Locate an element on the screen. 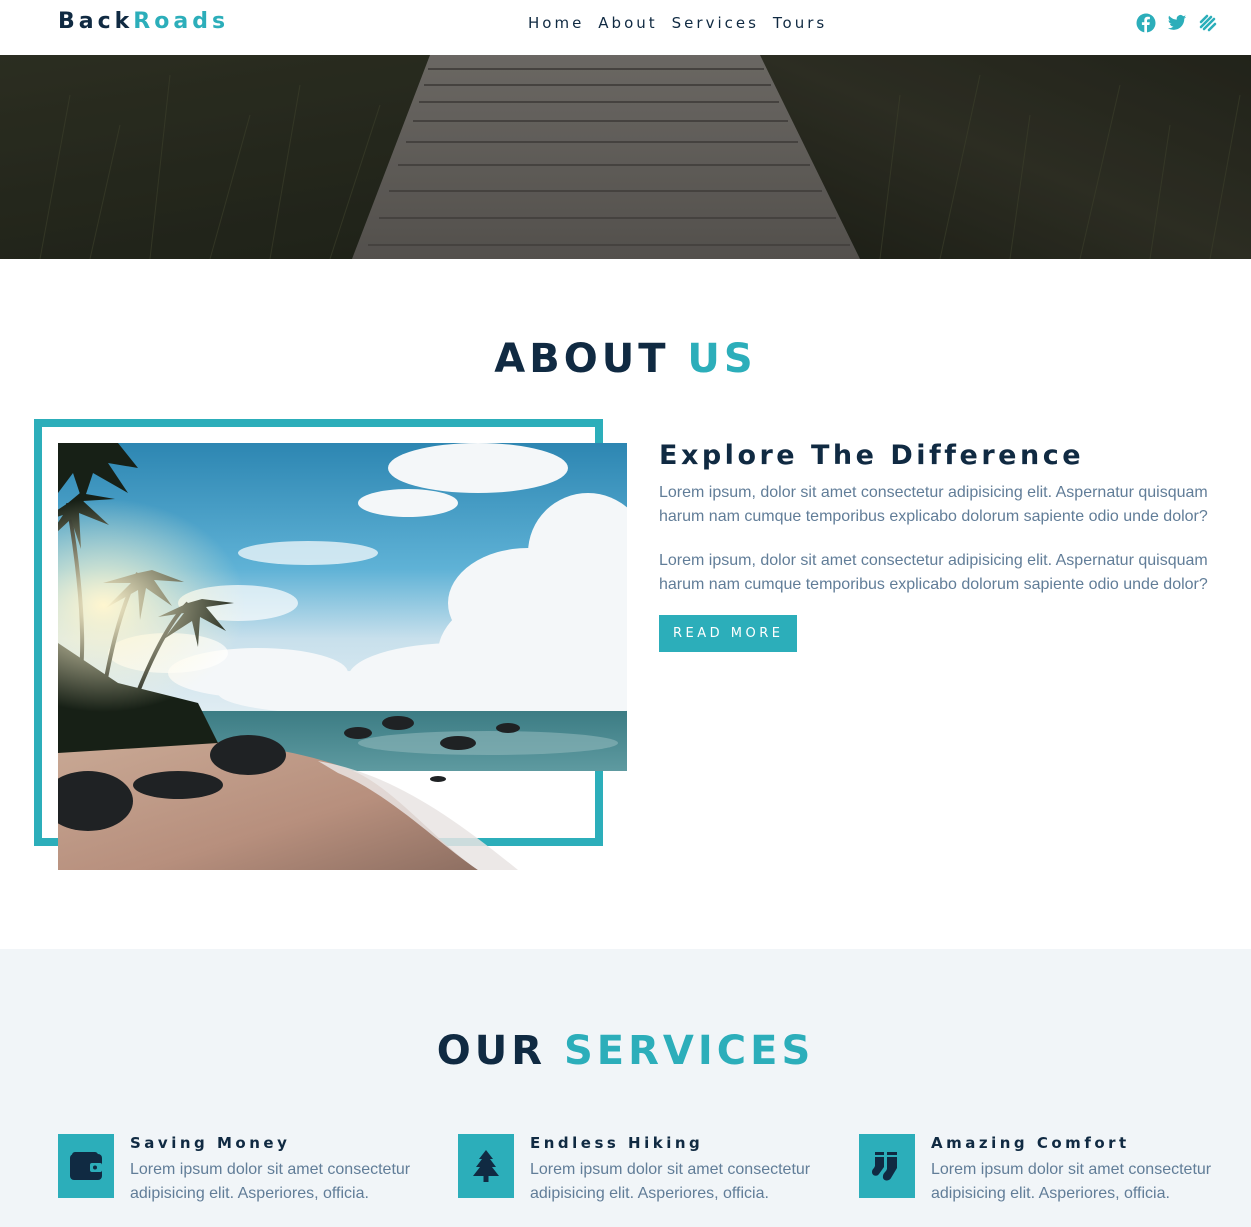  nav-link-services: Services is located at coordinates (715, 23).